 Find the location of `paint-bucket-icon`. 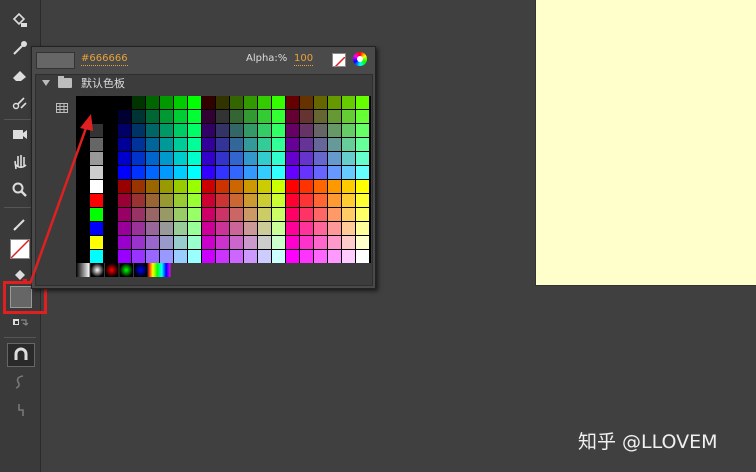

paint-bucket-icon is located at coordinates (20, 20).